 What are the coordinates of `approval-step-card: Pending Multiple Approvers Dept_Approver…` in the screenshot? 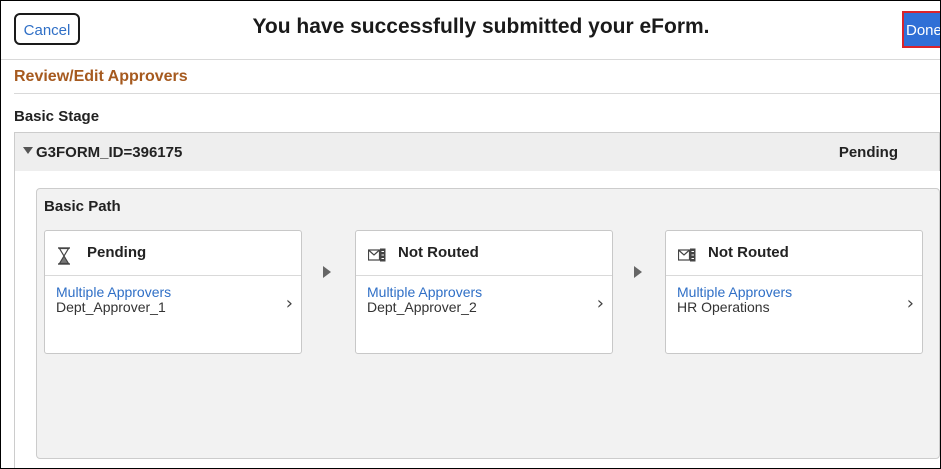 It's located at (173, 292).